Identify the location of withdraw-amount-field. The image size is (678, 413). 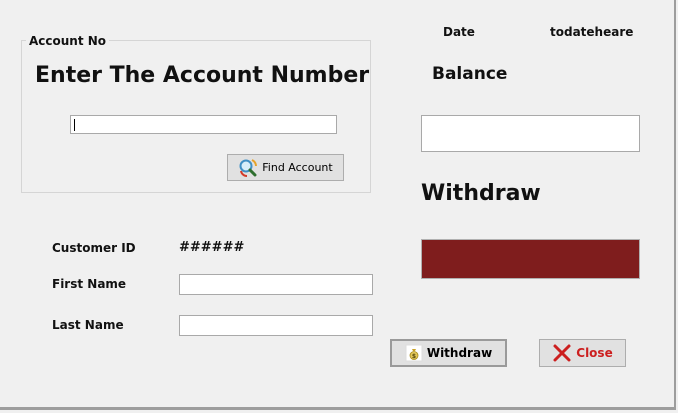
(530, 259).